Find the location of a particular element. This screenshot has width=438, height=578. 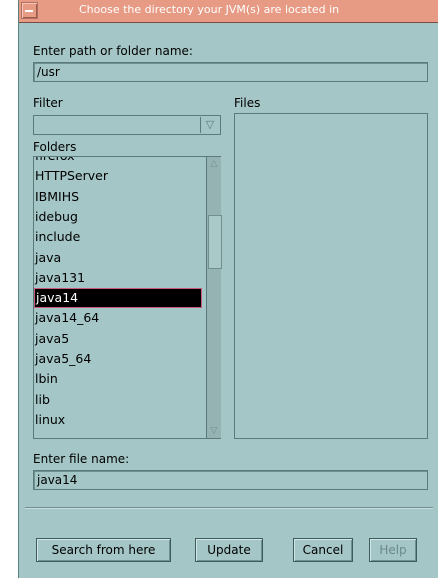

folder-list-item: java14_64 is located at coordinates (118, 318).